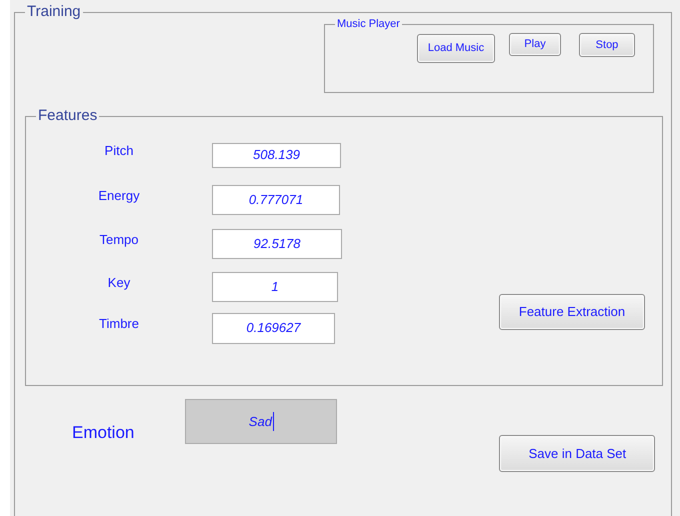 Image resolution: width=680 pixels, height=516 pixels. I want to click on emotion-field: Sad, so click(261, 421).